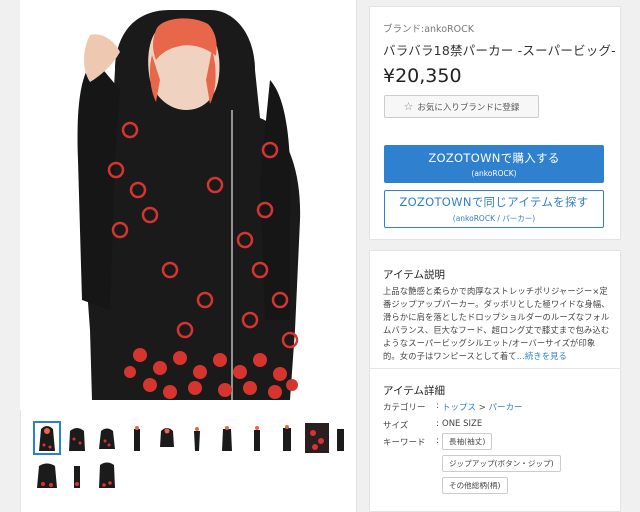  What do you see at coordinates (495, 368) in the screenshot?
I see `section-divider` at bounding box center [495, 368].